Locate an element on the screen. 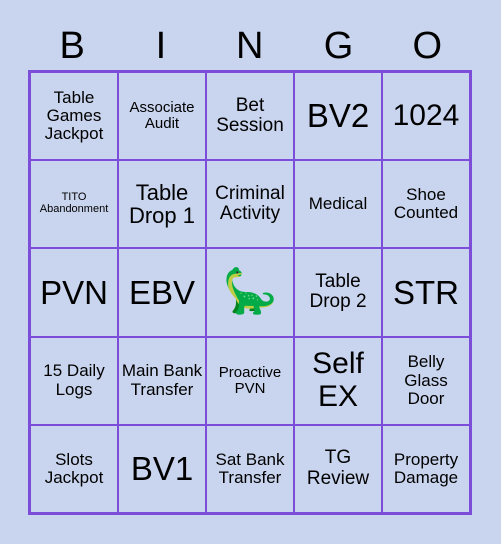  bingo-cell-label: Proactive PVN is located at coordinates (250, 380).